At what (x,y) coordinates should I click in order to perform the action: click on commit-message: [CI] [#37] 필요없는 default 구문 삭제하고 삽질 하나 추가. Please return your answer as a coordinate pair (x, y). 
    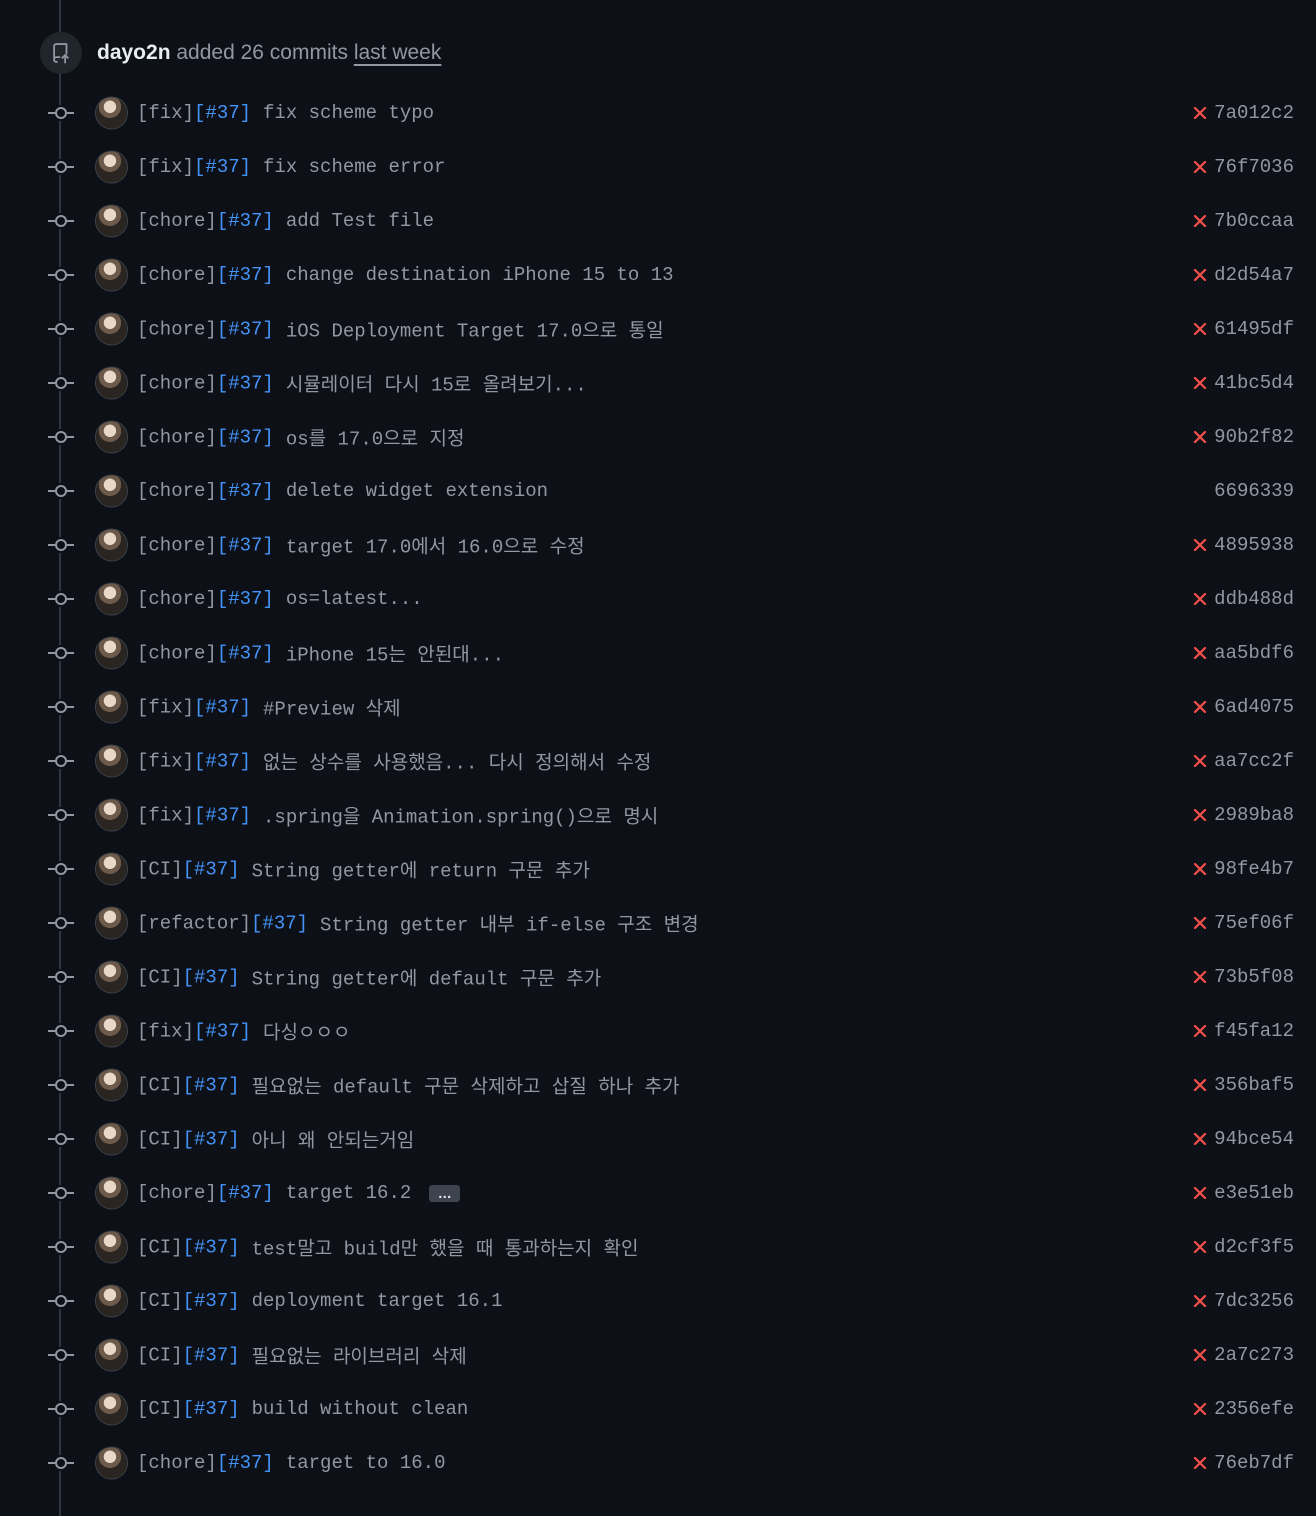
    Looking at the image, I should click on (408, 1085).